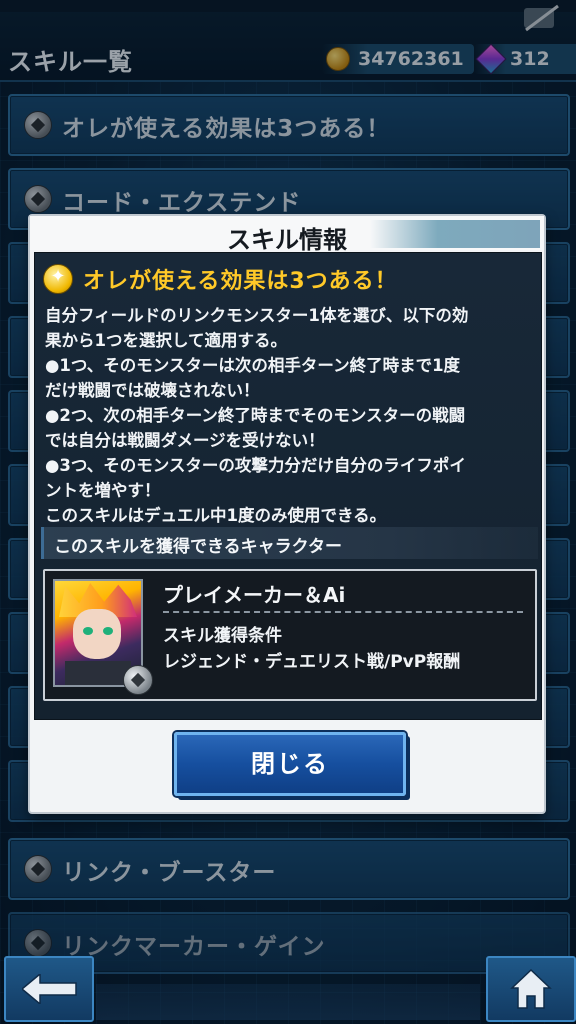 The width and height of the screenshot is (576, 1024). Describe the element at coordinates (312, 662) in the screenshot. I see `condition-value: レジェンド・デュエリスト戦/PvP報酬` at that location.